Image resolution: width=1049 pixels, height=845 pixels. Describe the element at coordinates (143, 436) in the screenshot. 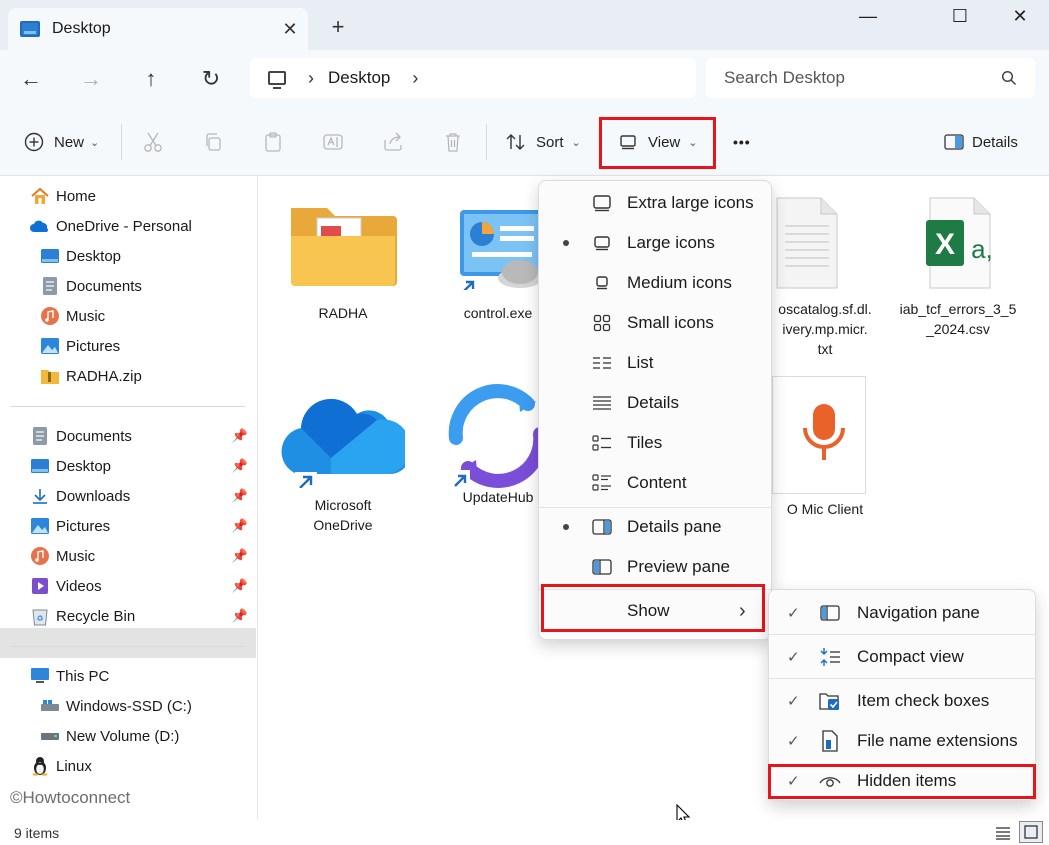

I see `sidebar-item-documents-pinned: Documents 📌` at that location.